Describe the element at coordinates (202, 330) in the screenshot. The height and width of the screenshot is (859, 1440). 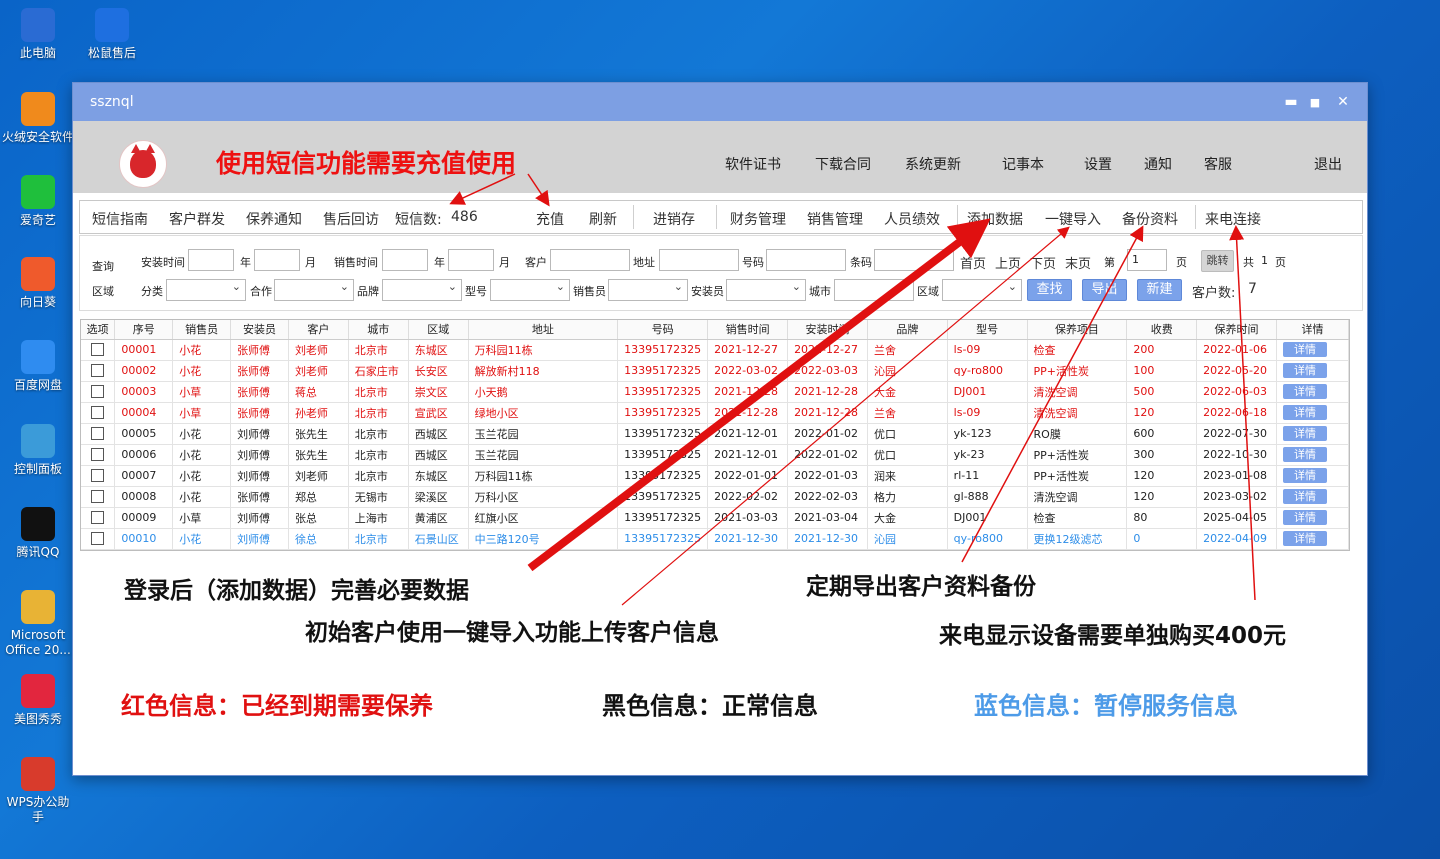
I see `column-header: 销售员` at that location.